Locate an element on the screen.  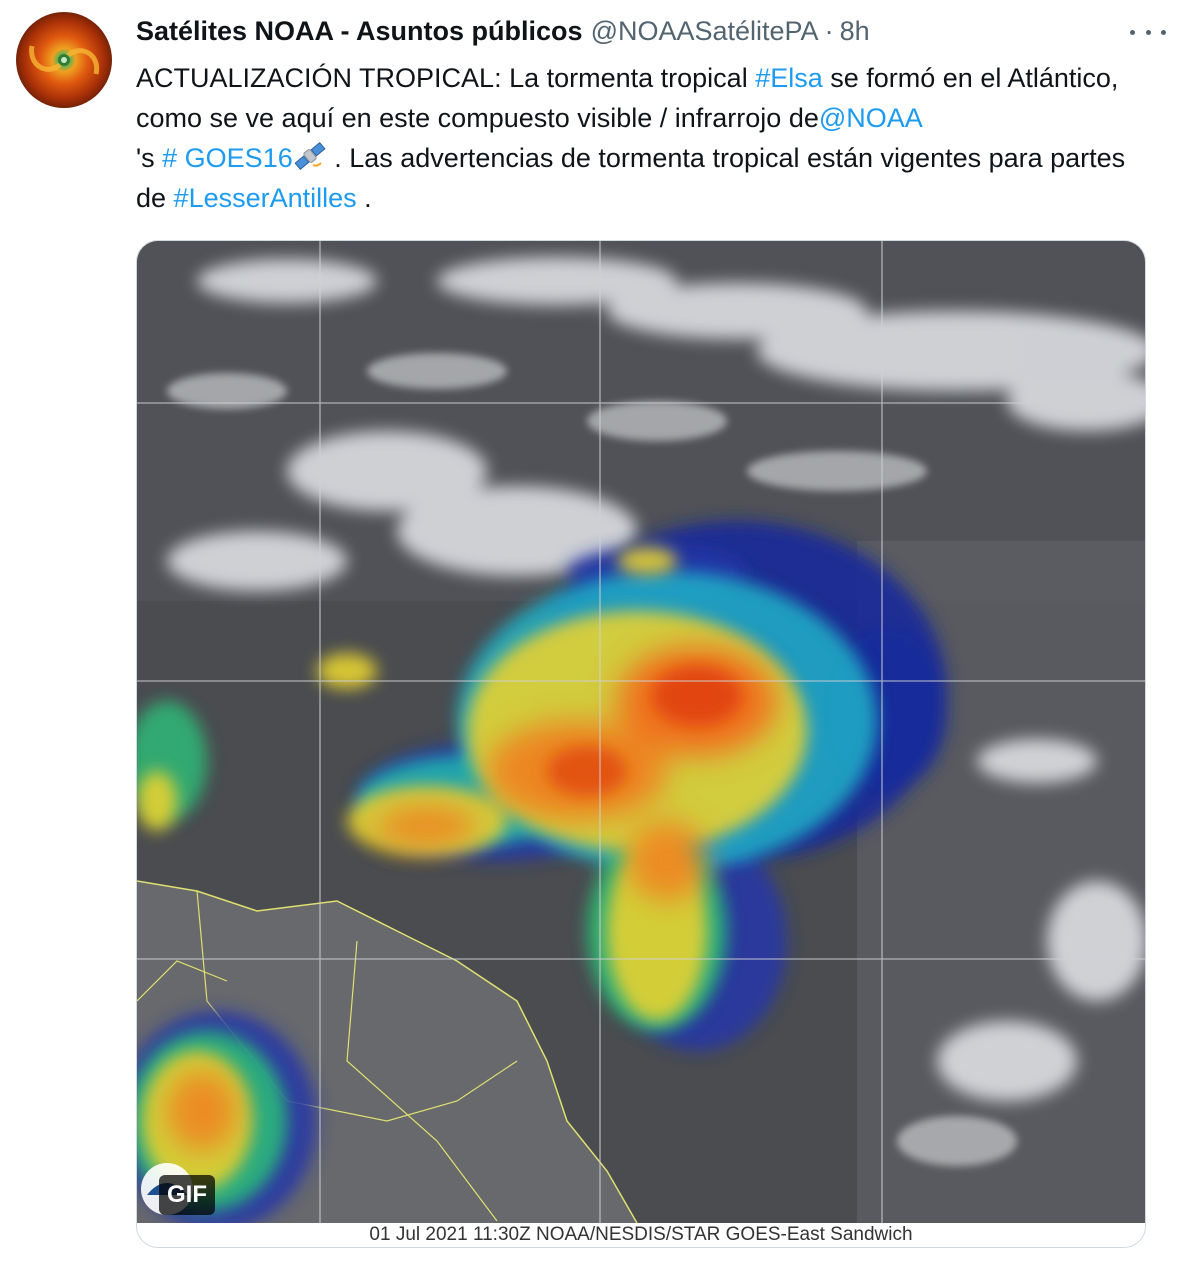
gif-badge: GIF is located at coordinates (187, 1195).